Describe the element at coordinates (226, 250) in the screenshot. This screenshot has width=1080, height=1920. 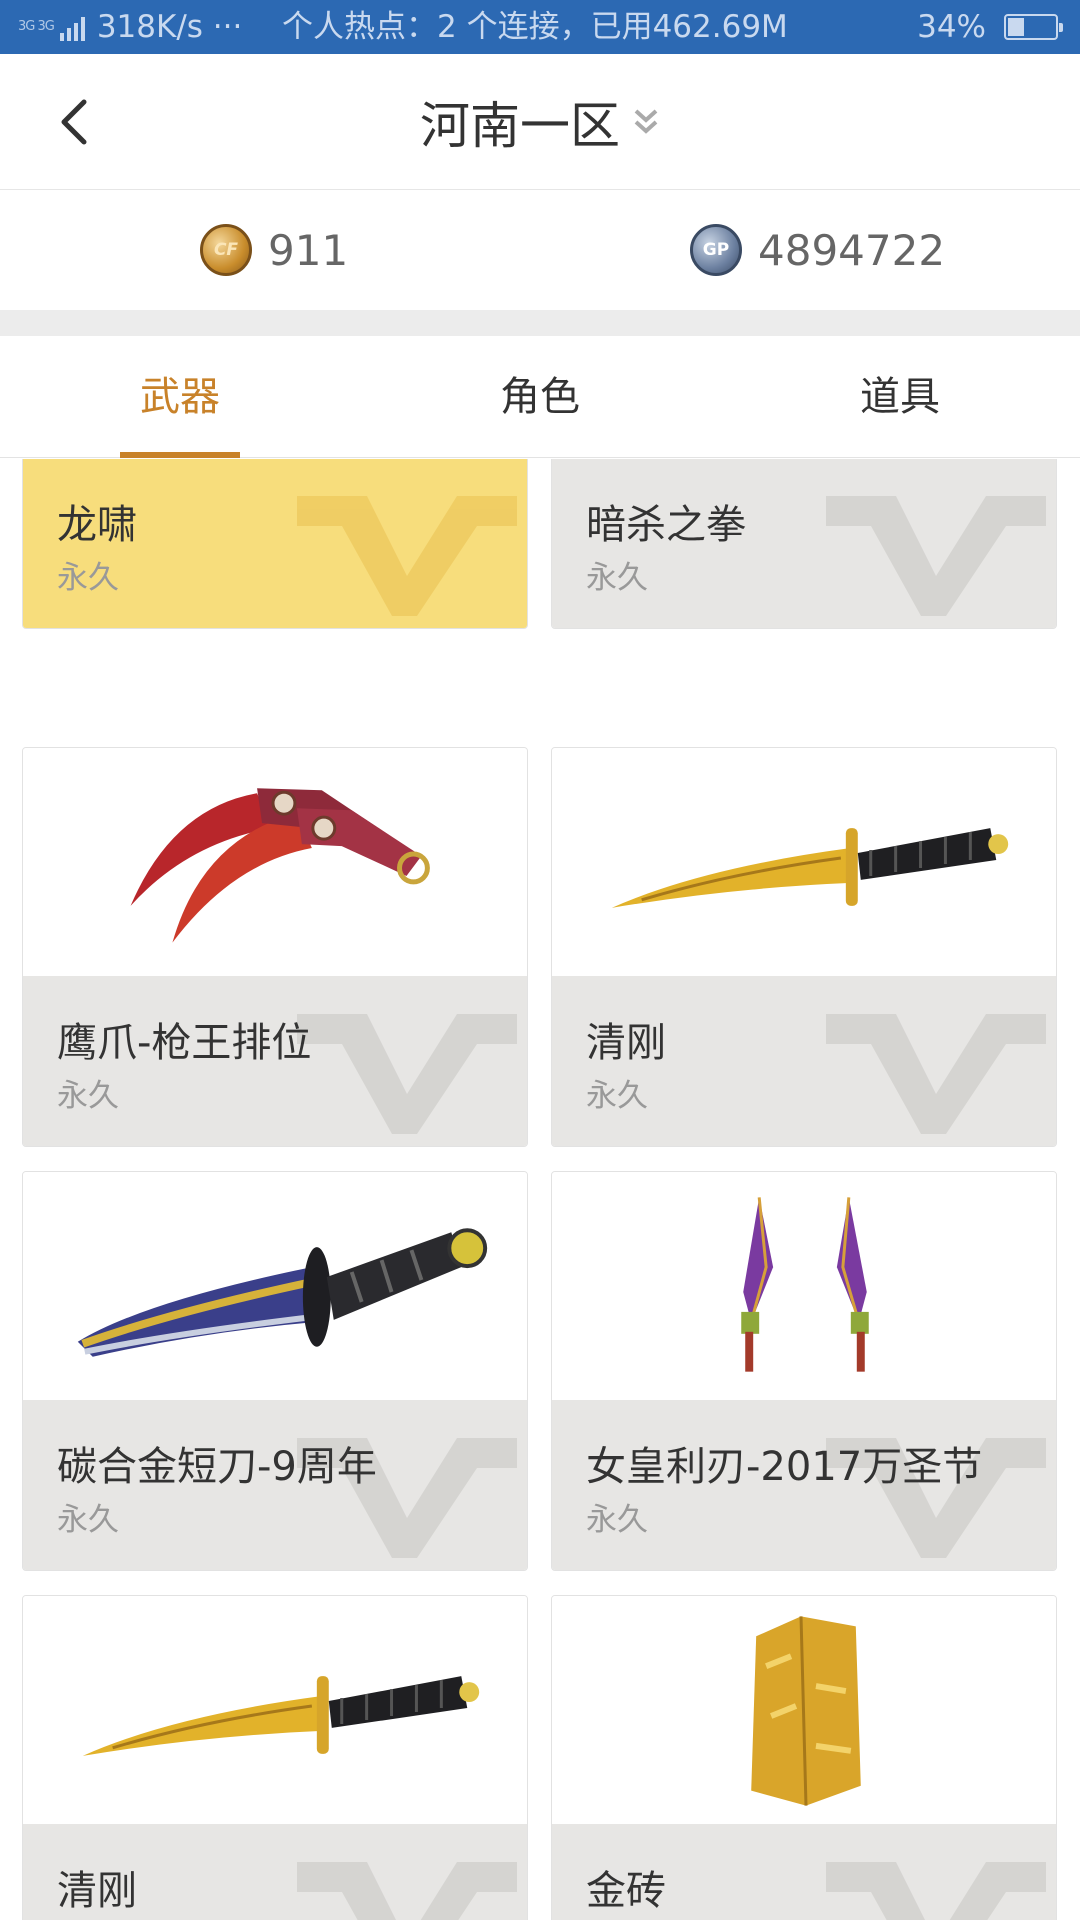
I see `cf-coin-icon: CF` at that location.